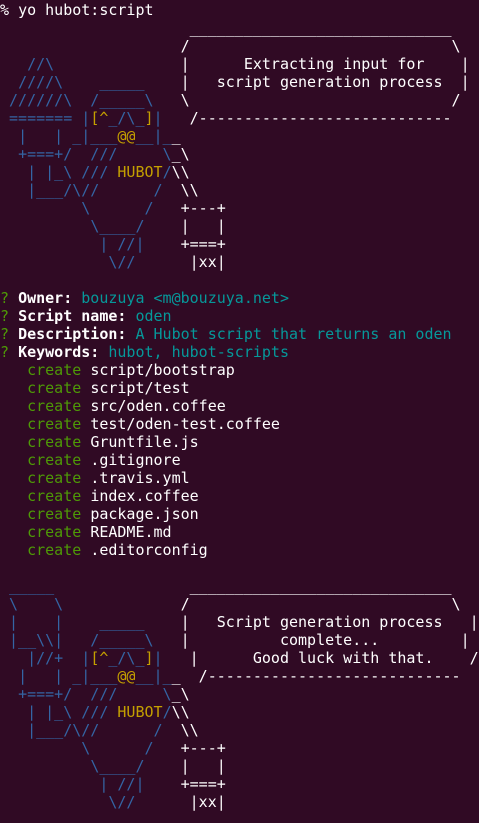  Describe the element at coordinates (239, 226) in the screenshot. I see `banner-extracting-line: \____/ | |` at that location.